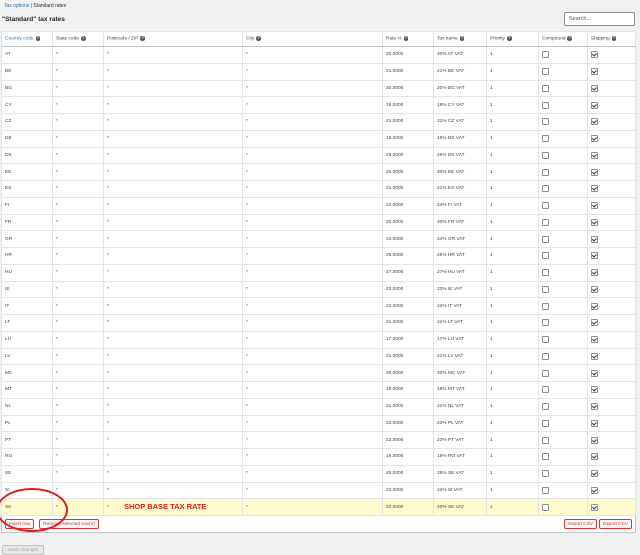  What do you see at coordinates (27, 239) in the screenshot?
I see `cell-country: GR` at bounding box center [27, 239].